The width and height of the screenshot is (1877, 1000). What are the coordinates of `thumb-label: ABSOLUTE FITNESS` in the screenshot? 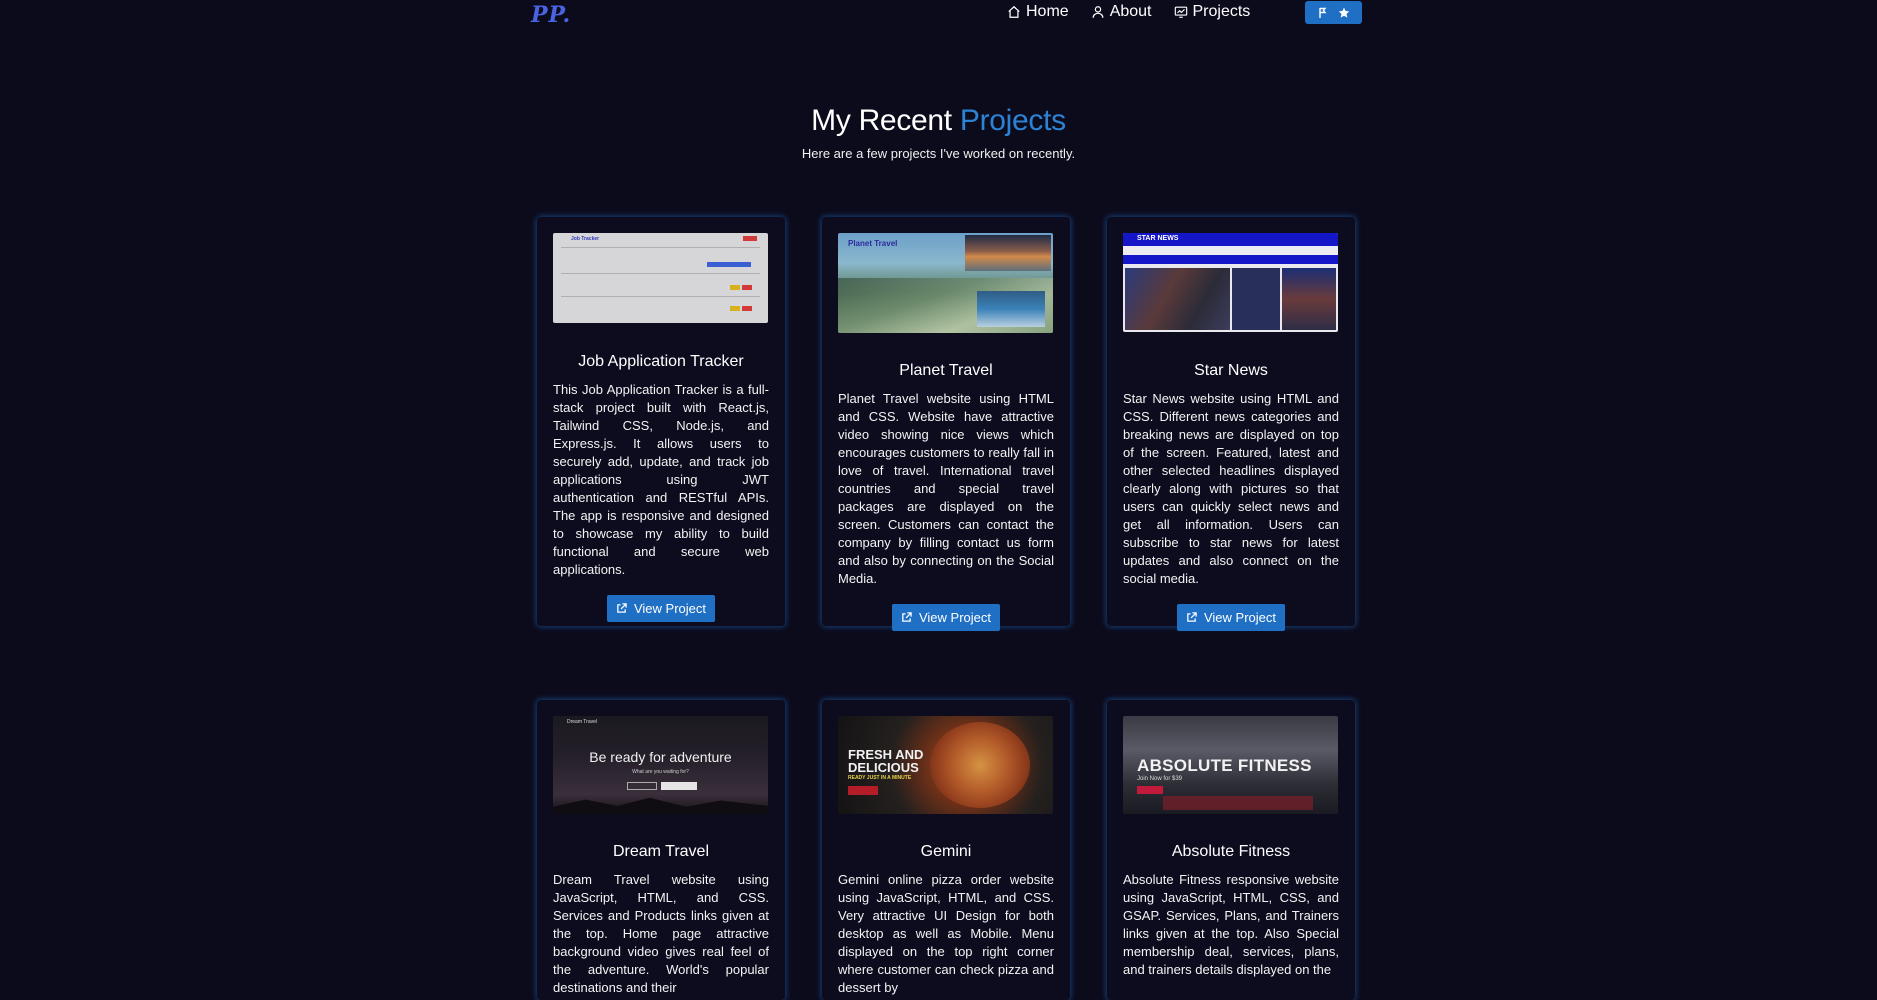 It's located at (1224, 765).